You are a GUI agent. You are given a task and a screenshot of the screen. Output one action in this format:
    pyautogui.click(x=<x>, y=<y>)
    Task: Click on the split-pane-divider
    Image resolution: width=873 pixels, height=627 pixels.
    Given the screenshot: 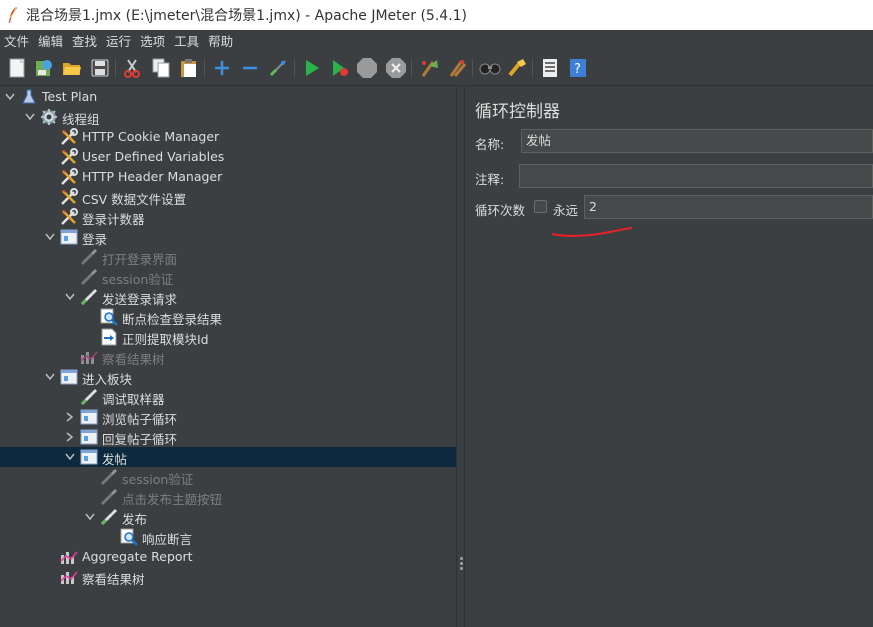 What is the action you would take?
    pyautogui.click(x=460, y=357)
    